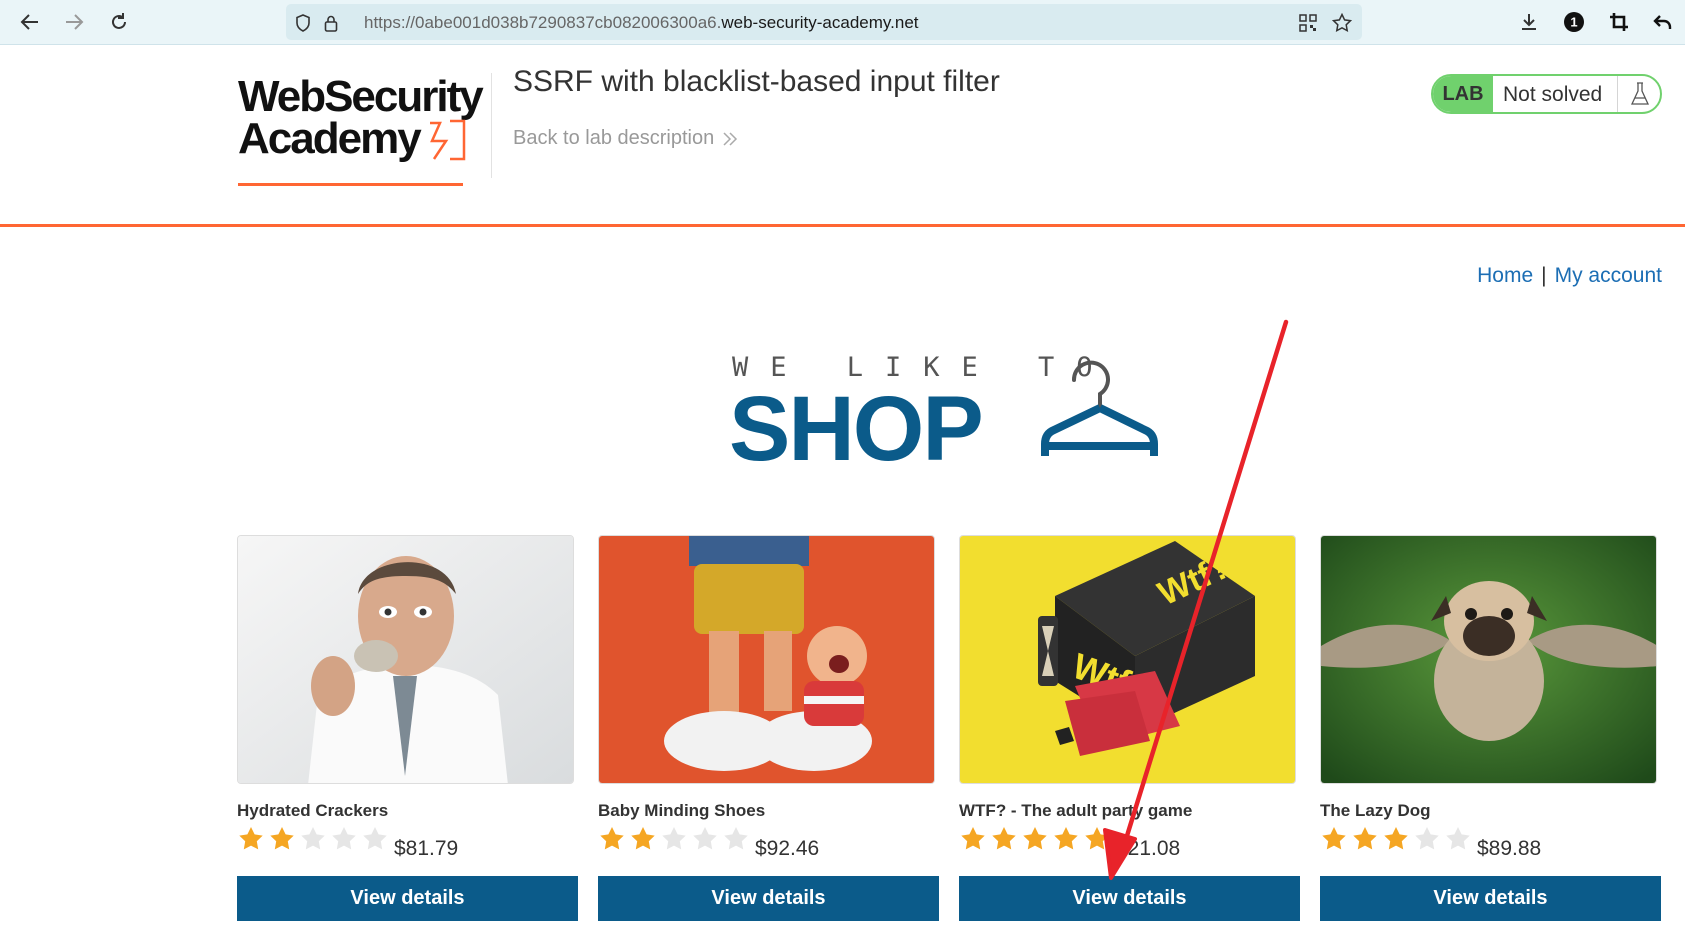 The image size is (1685, 942). What do you see at coordinates (1509, 848) in the screenshot?
I see `product-price: $89.88` at bounding box center [1509, 848].